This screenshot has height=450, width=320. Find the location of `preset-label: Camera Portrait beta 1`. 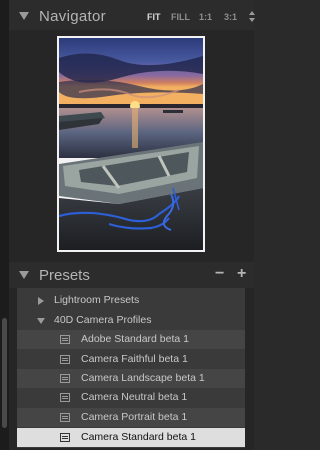

preset-label: Camera Portrait beta 1 is located at coordinates (134, 417).